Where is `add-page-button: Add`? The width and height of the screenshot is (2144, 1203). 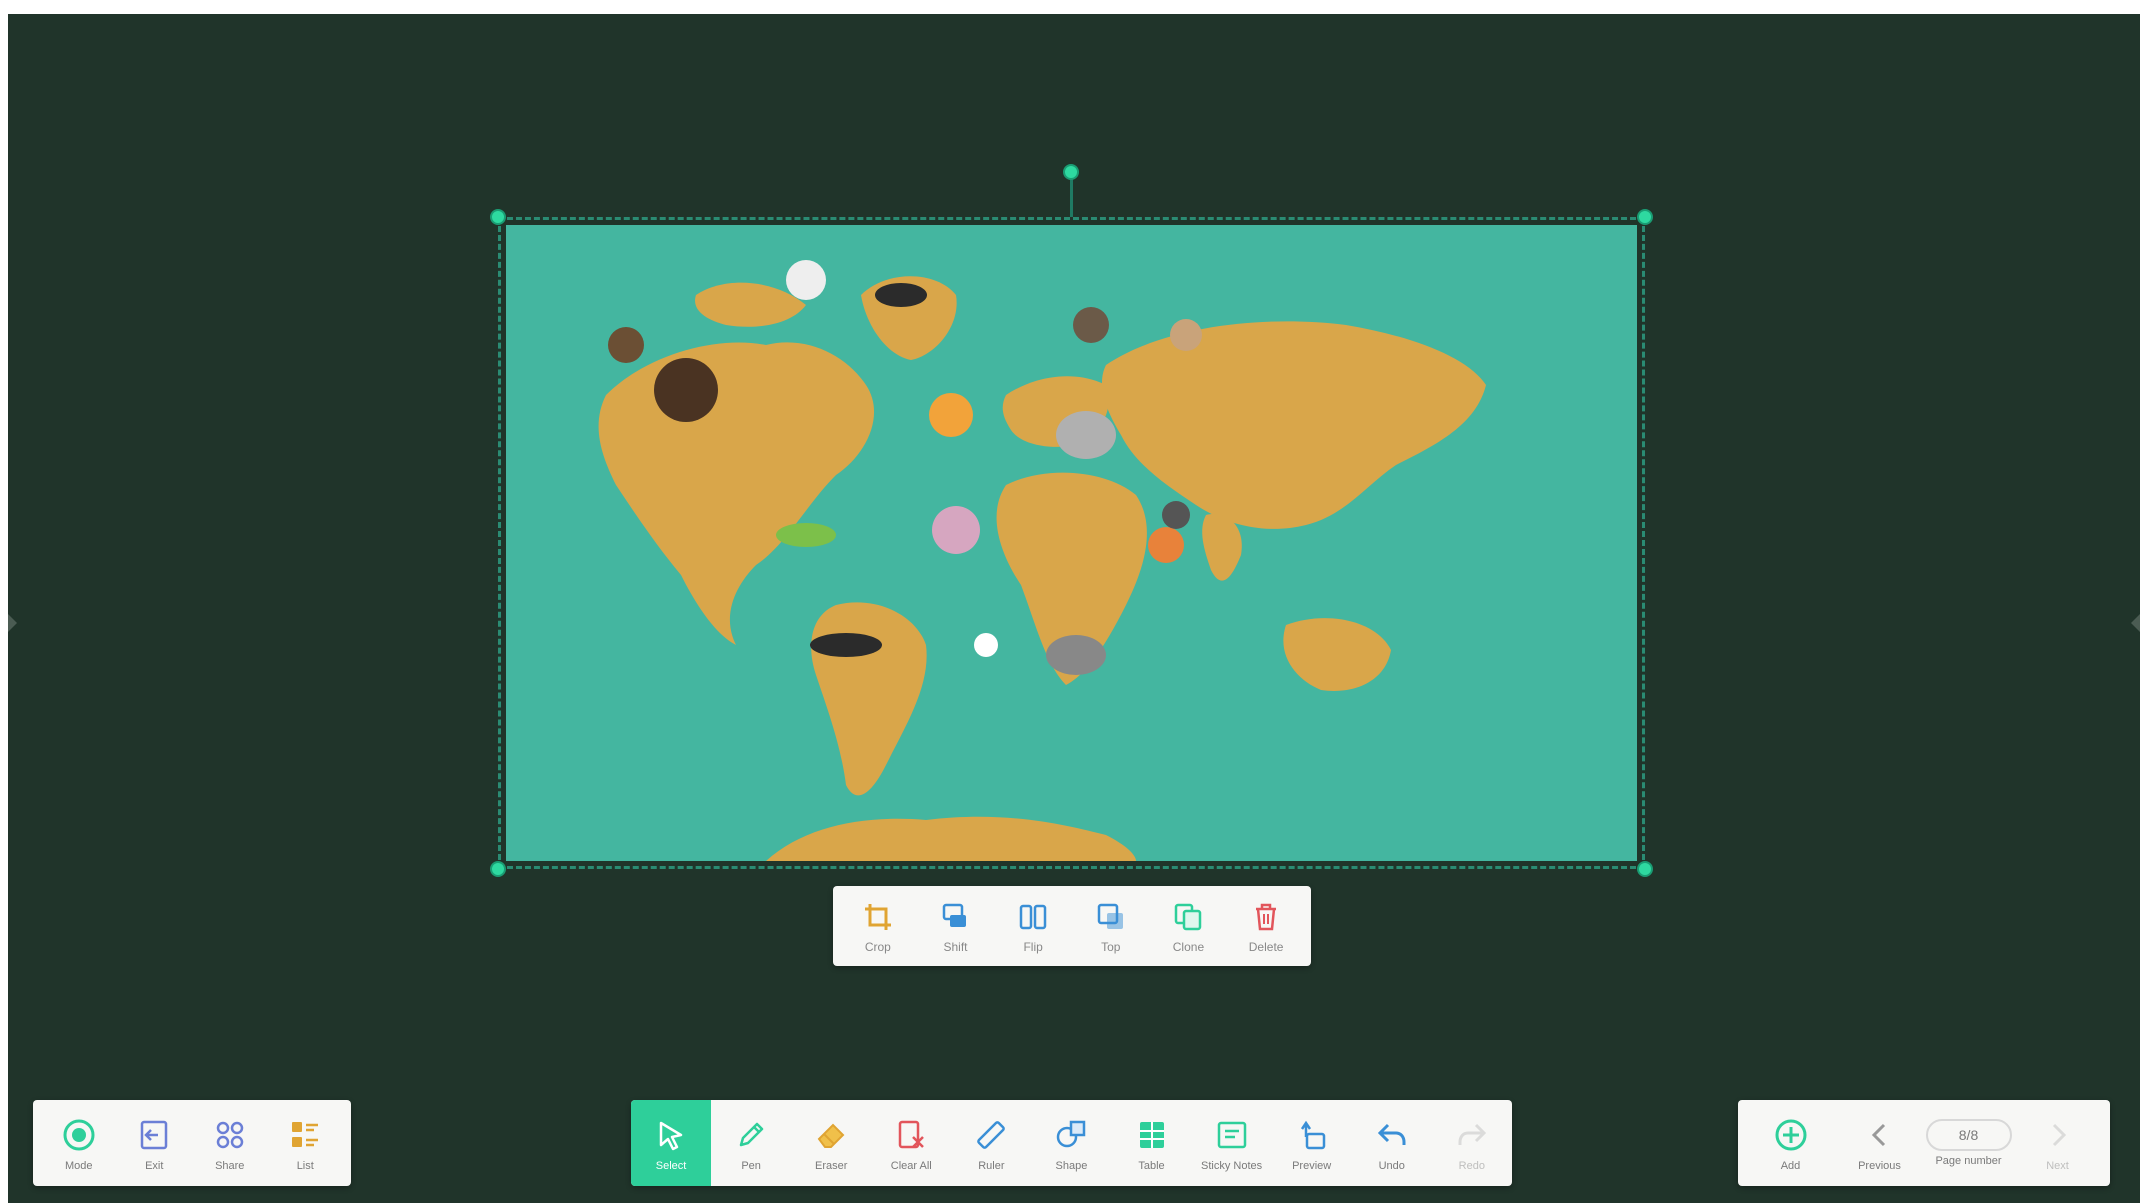 add-page-button: Add is located at coordinates (1791, 1143).